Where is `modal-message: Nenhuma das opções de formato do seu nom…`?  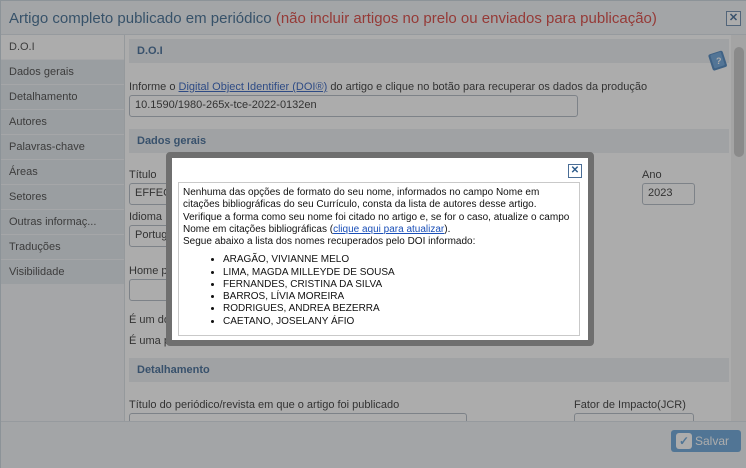
modal-message: Nenhuma das opções de formato do seu nom… is located at coordinates (379, 217).